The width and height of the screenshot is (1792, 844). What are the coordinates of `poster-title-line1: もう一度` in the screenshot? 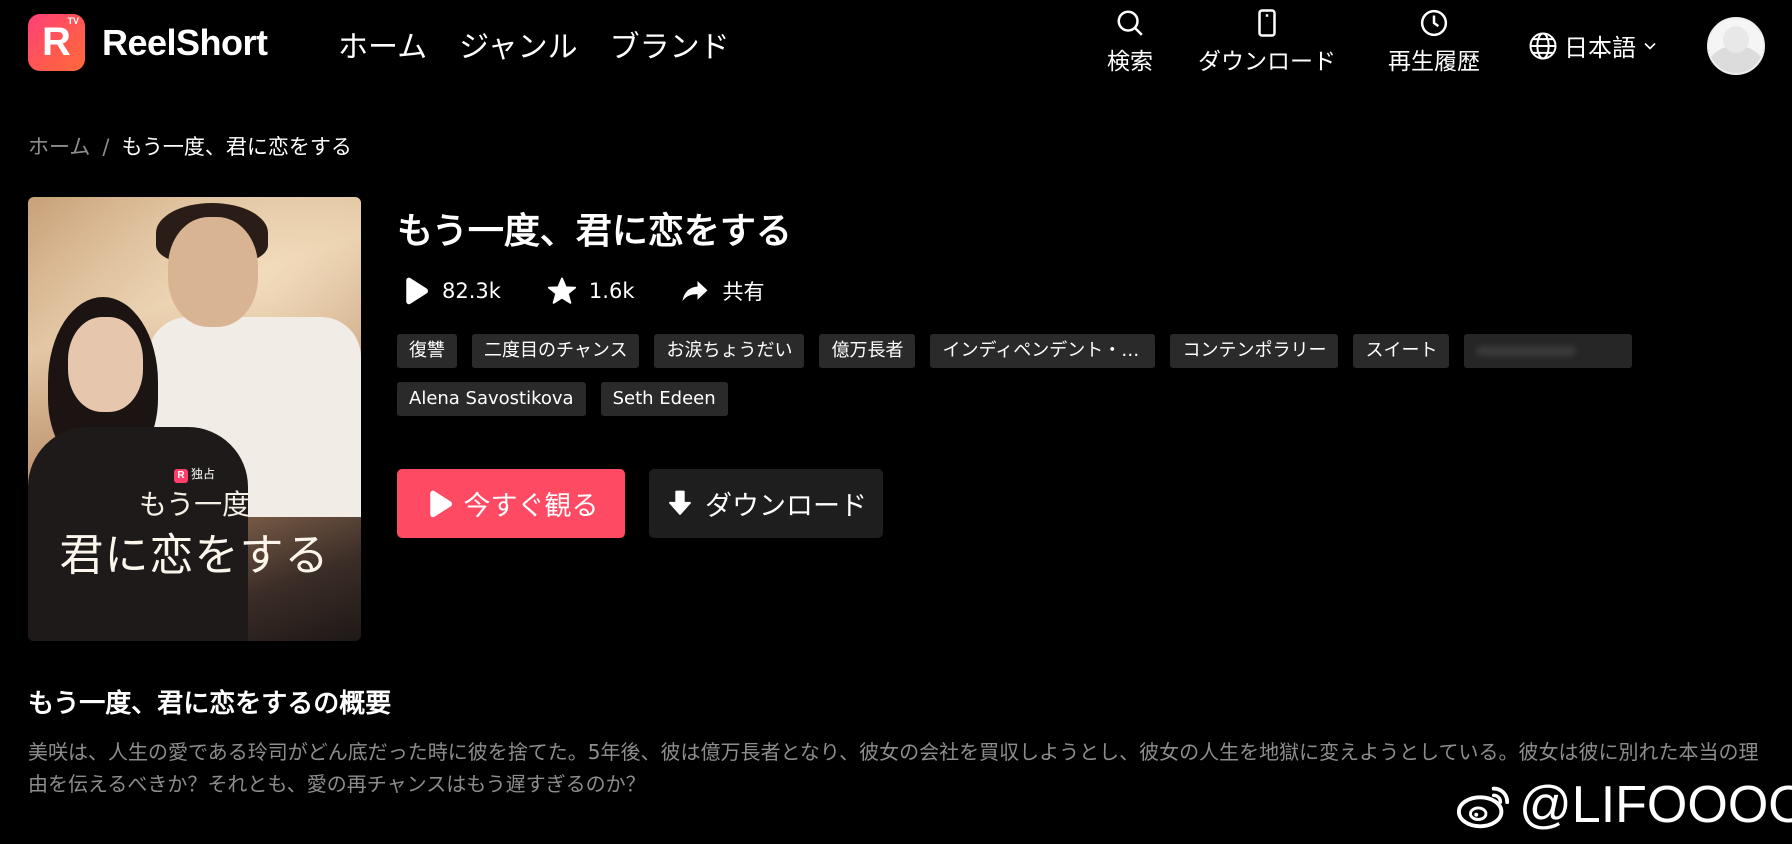 It's located at (194, 504).